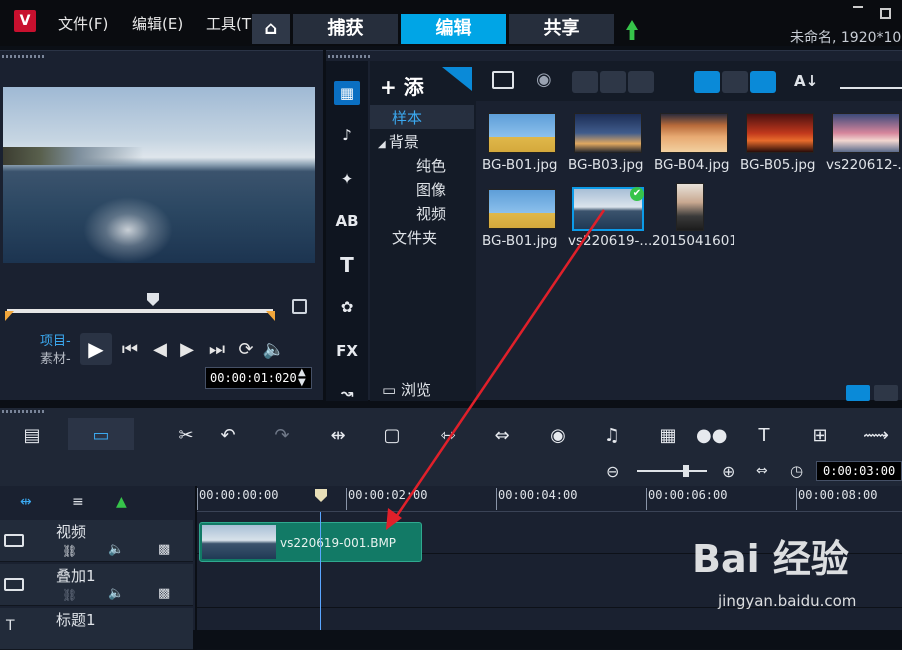 This screenshot has height=650, width=902. What do you see at coordinates (502, 436) in the screenshot?
I see `stretch-icon: ⇔` at bounding box center [502, 436].